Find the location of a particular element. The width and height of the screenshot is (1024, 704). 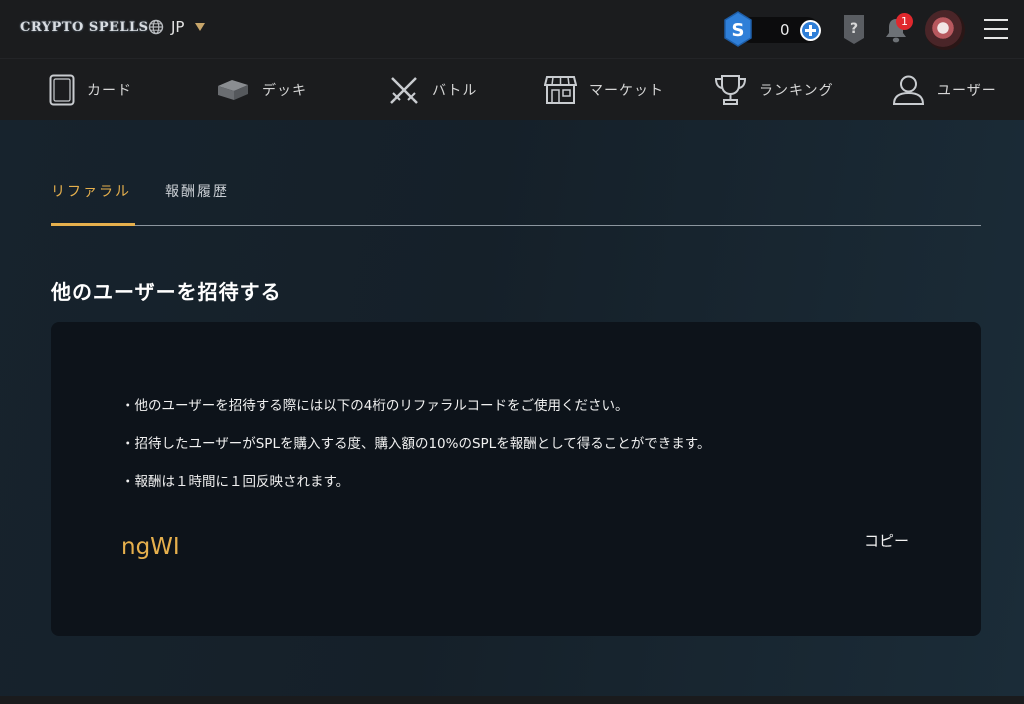

language-selector: JP is located at coordinates (177, 27).